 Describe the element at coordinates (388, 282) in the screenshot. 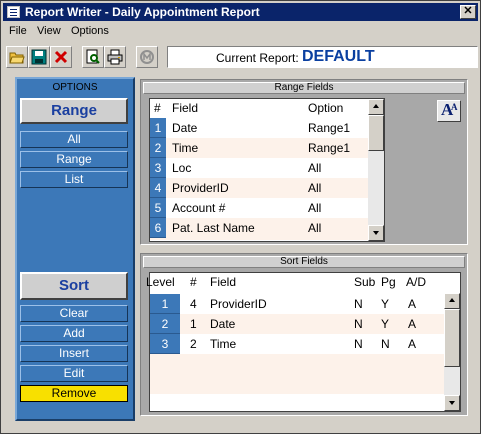

I see `col-pg: Pg` at that location.